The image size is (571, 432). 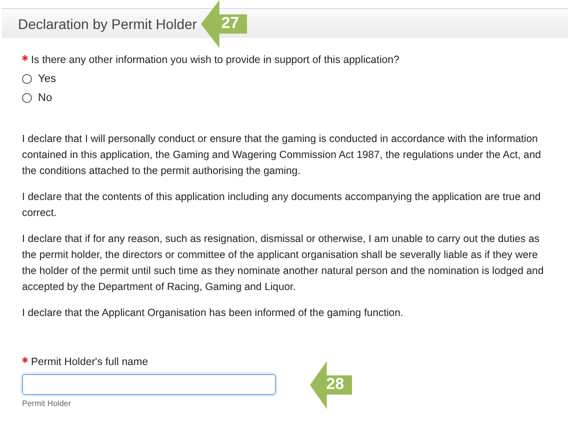 What do you see at coordinates (89, 362) in the screenshot?
I see `field-label: Permit Holder's full name` at bounding box center [89, 362].